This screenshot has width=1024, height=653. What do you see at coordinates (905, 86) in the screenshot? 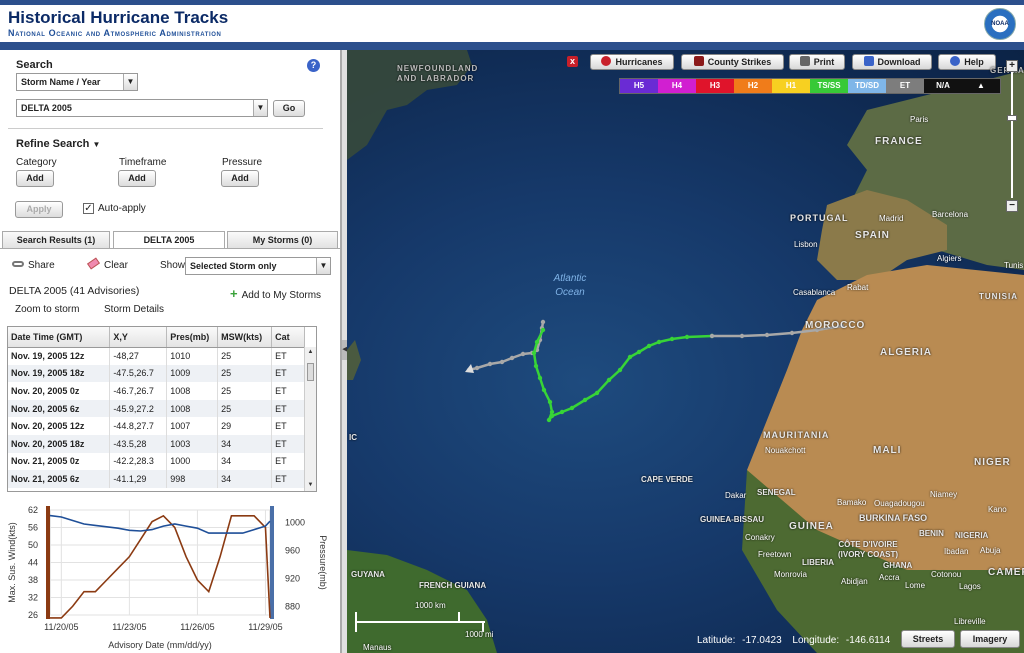
I see `legend-item: ET` at bounding box center [905, 86].